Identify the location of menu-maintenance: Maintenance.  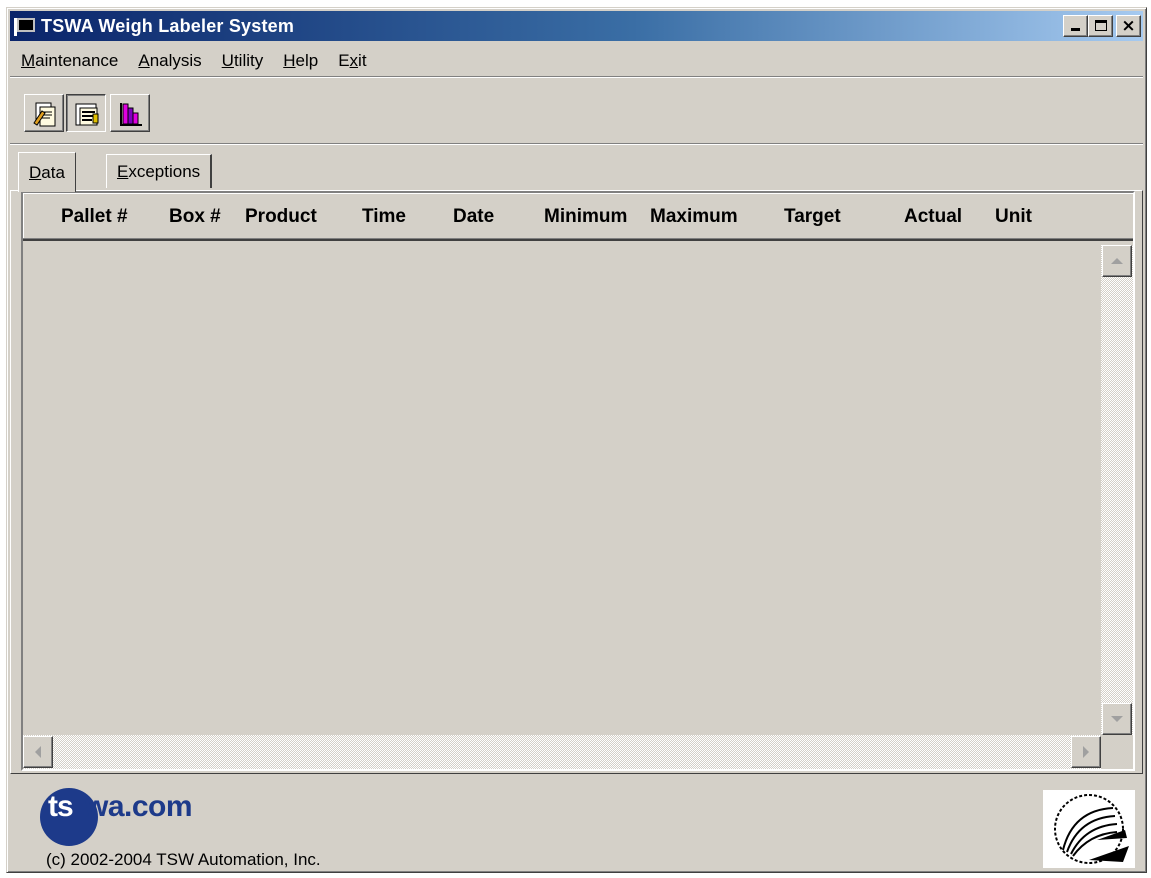
(69, 61).